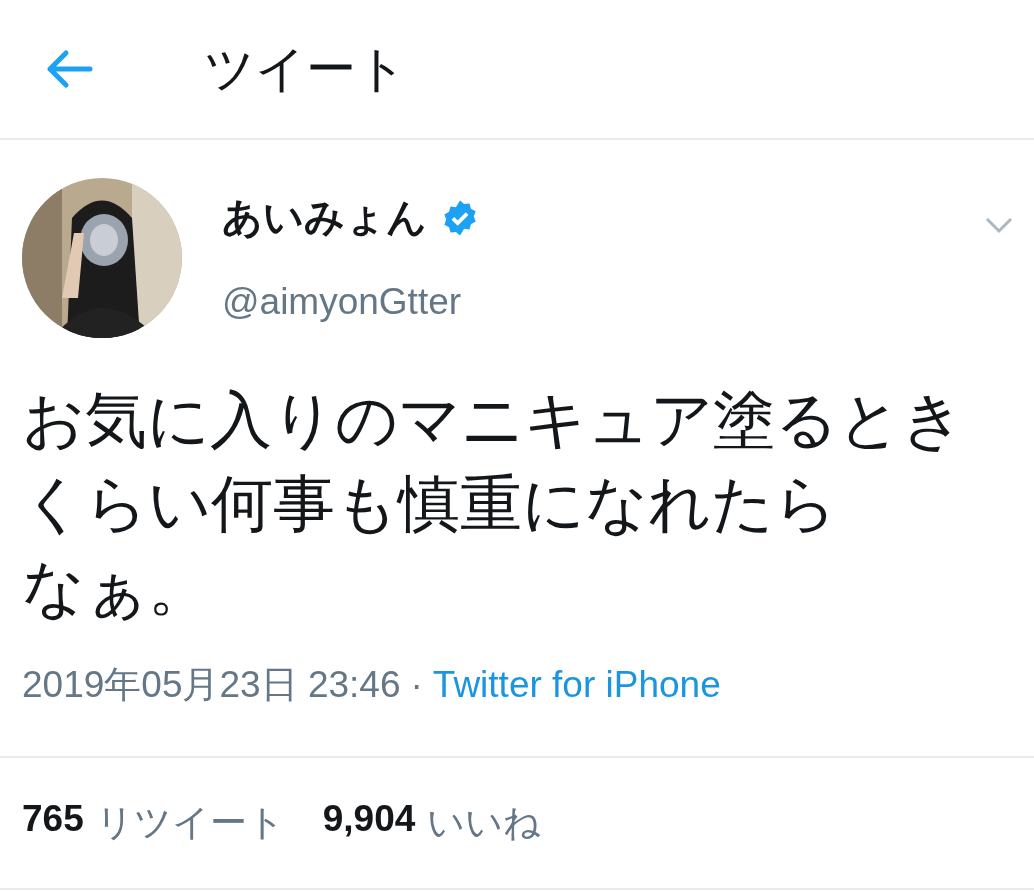 Image resolution: width=1034 pixels, height=891 pixels. I want to click on tweet-text-line: くらい何事も慎重になれたら, so click(429, 504).